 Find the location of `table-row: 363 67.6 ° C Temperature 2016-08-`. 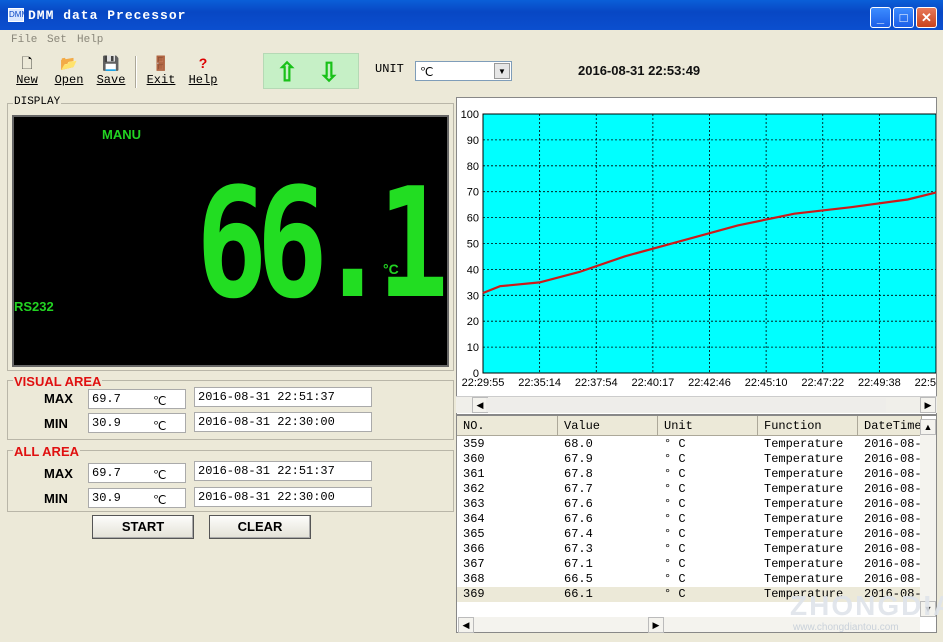

table-row: 363 67.6 ° C Temperature 2016-08- is located at coordinates (690, 504).